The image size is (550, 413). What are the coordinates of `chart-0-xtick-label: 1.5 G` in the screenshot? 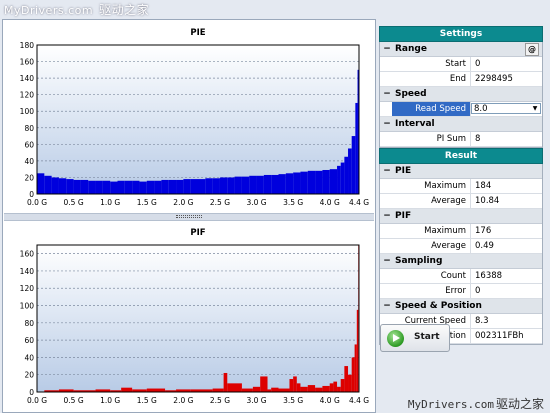 It's located at (147, 202).